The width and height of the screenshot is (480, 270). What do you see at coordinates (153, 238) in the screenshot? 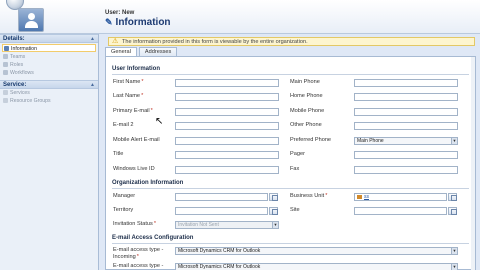
I see `section-title-email-access-configuration: E-mail Access Configuration` at bounding box center [153, 238].